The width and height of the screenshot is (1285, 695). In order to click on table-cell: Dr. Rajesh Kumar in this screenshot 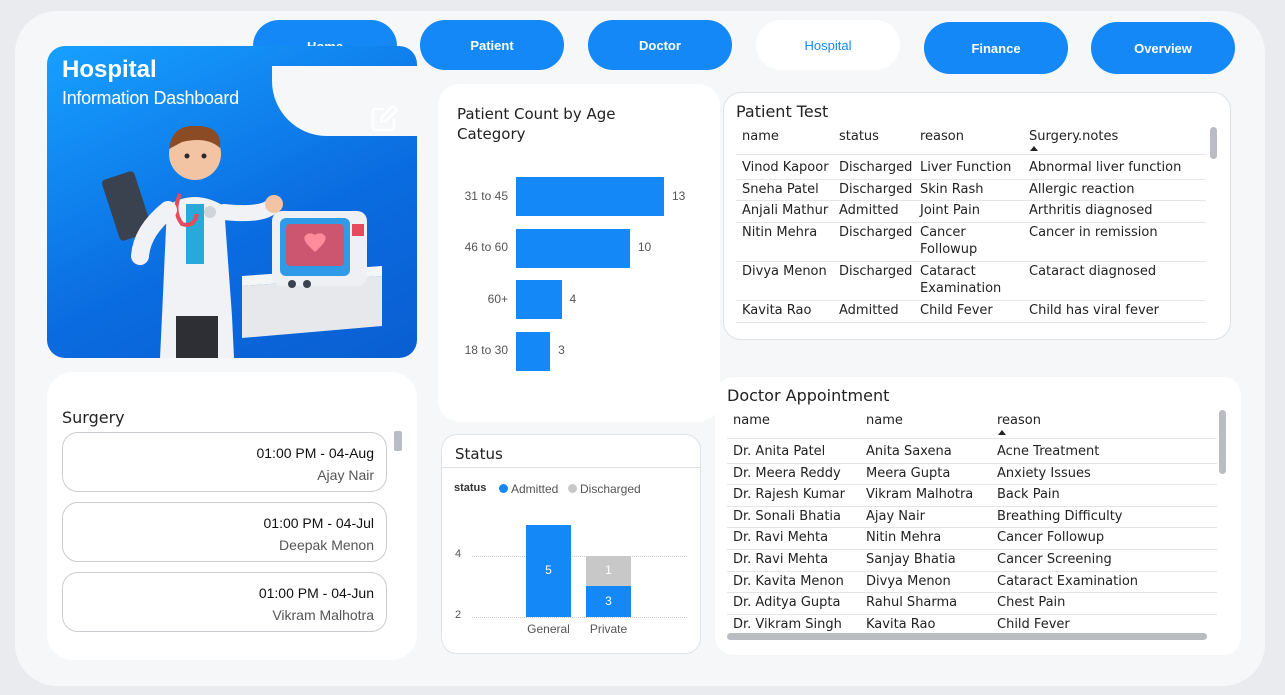, I will do `click(789, 495)`.